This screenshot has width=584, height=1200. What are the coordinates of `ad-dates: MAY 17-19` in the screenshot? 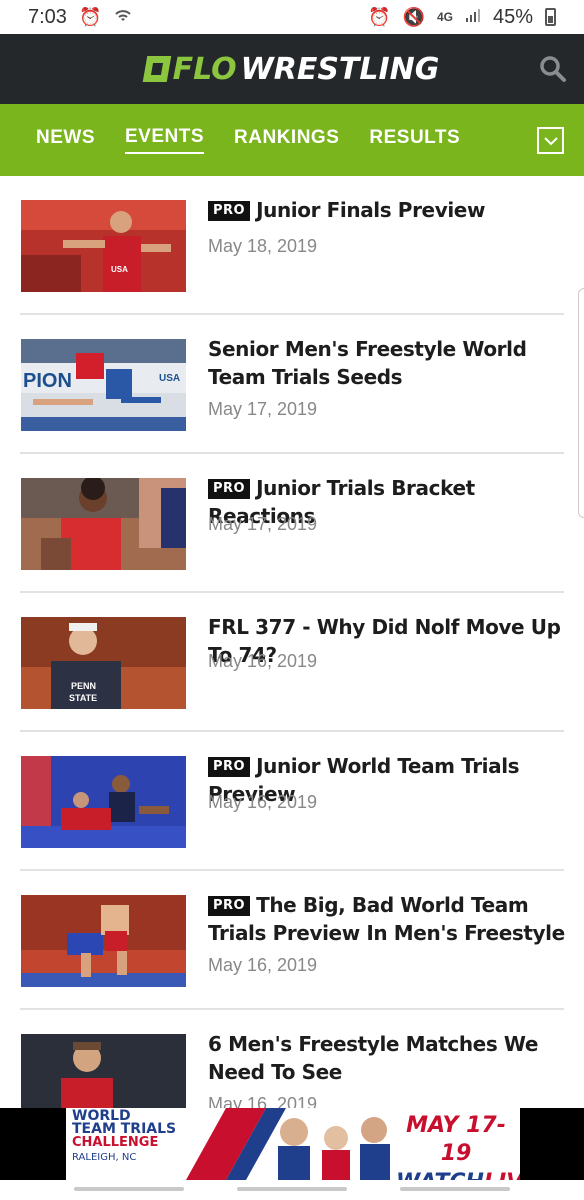 It's located at (456, 1139).